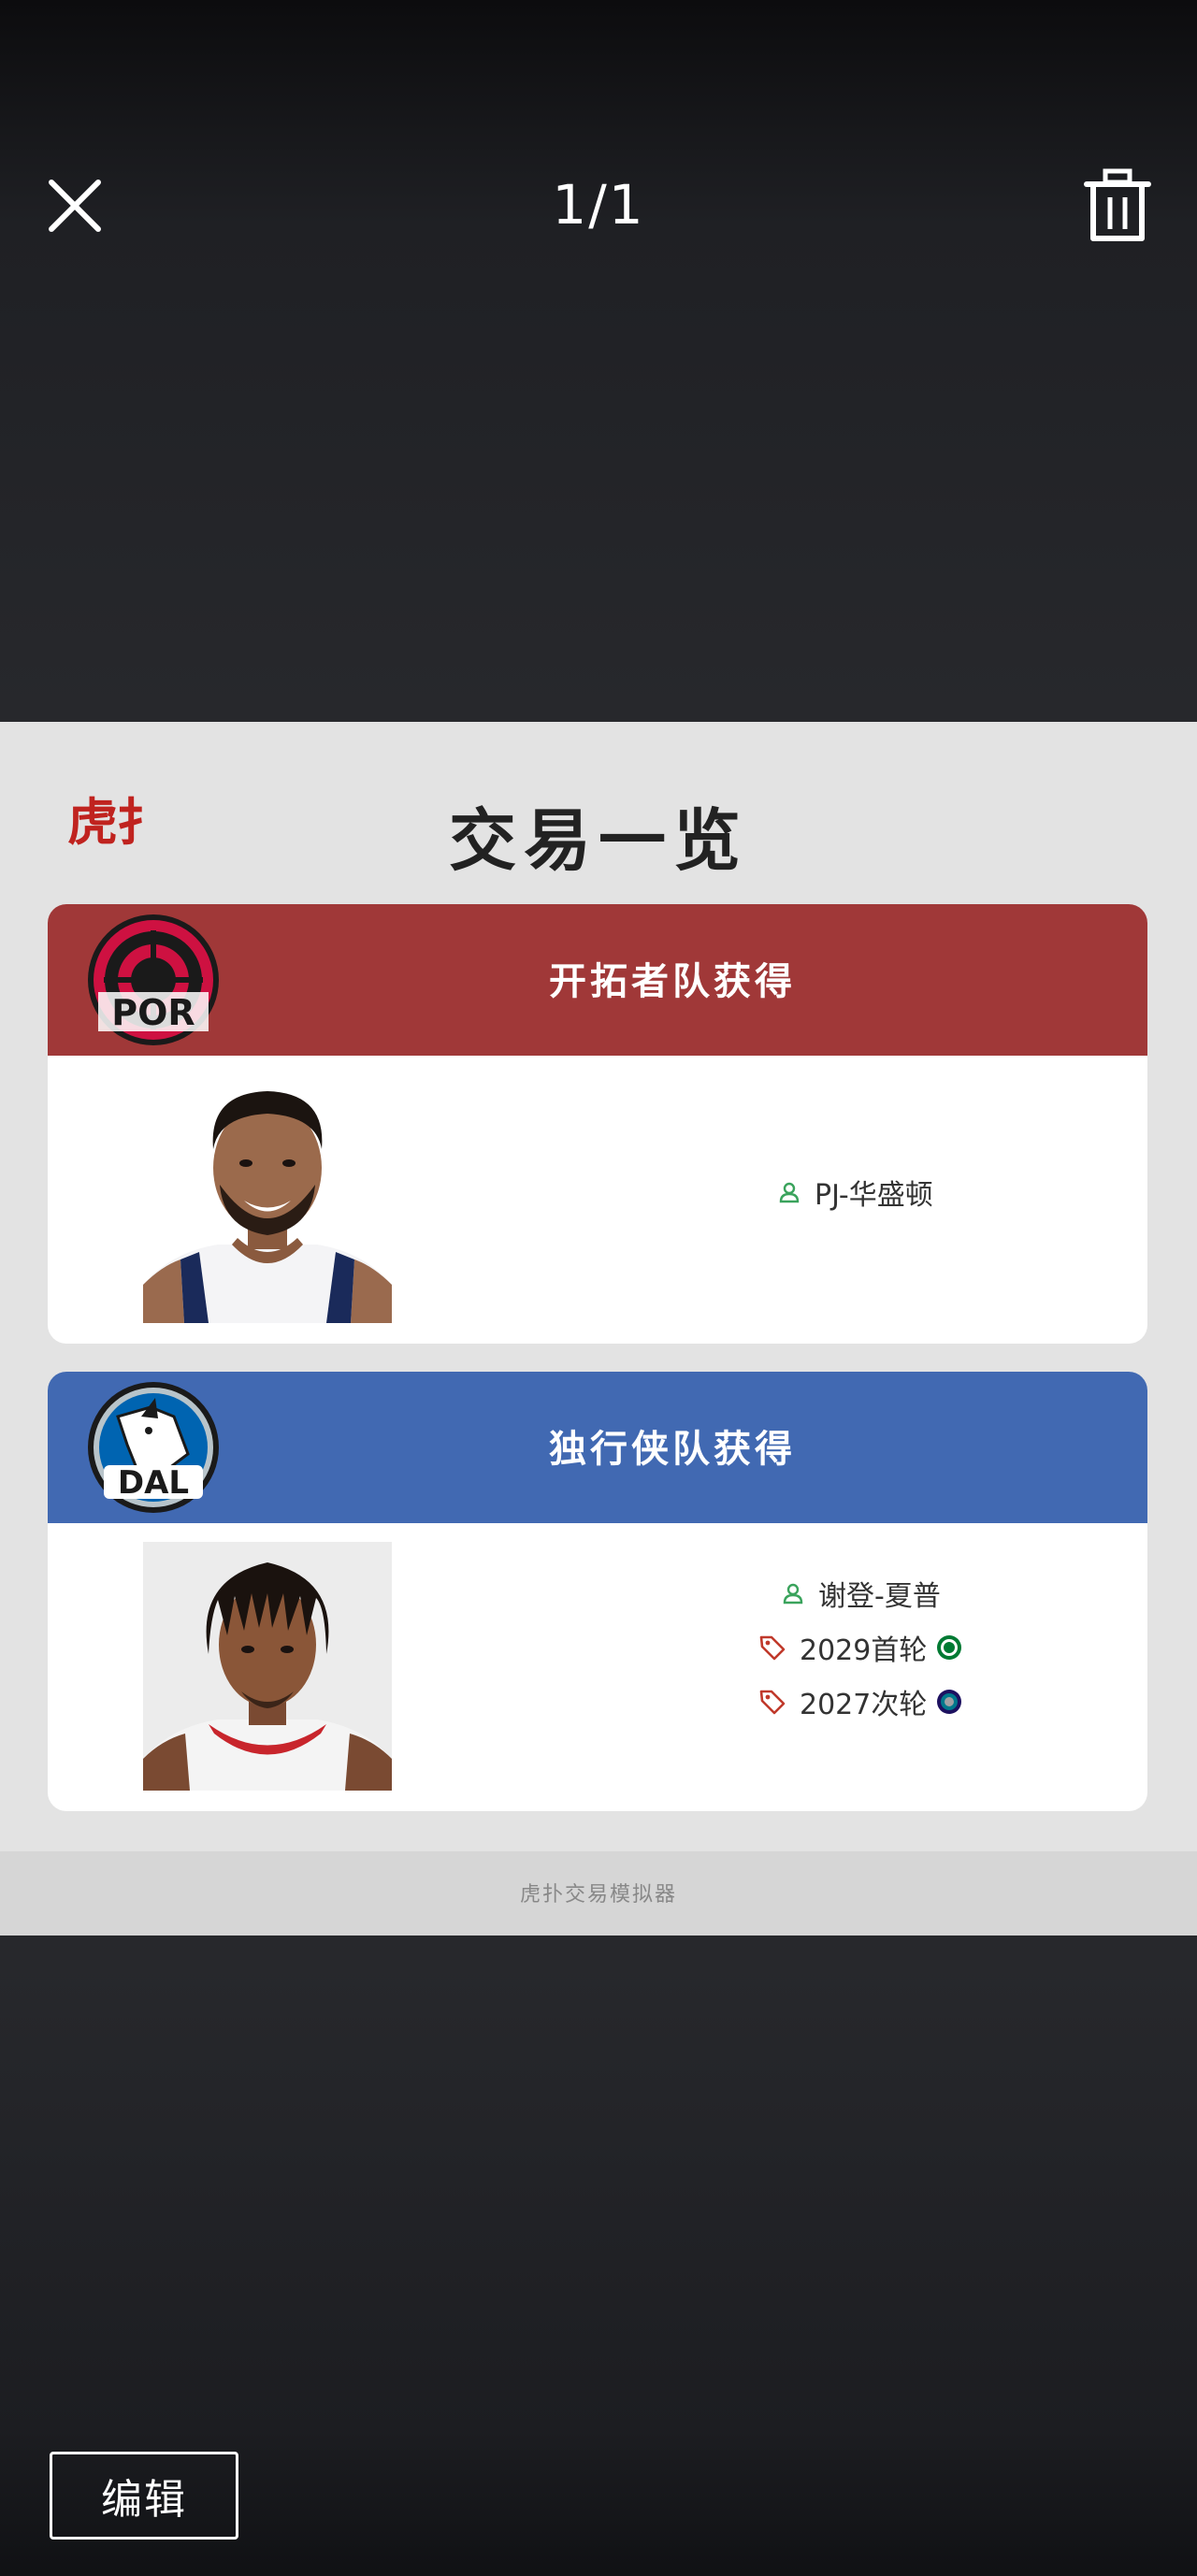 The height and width of the screenshot is (2576, 1197). I want to click on image-counter: 1/1, so click(598, 205).